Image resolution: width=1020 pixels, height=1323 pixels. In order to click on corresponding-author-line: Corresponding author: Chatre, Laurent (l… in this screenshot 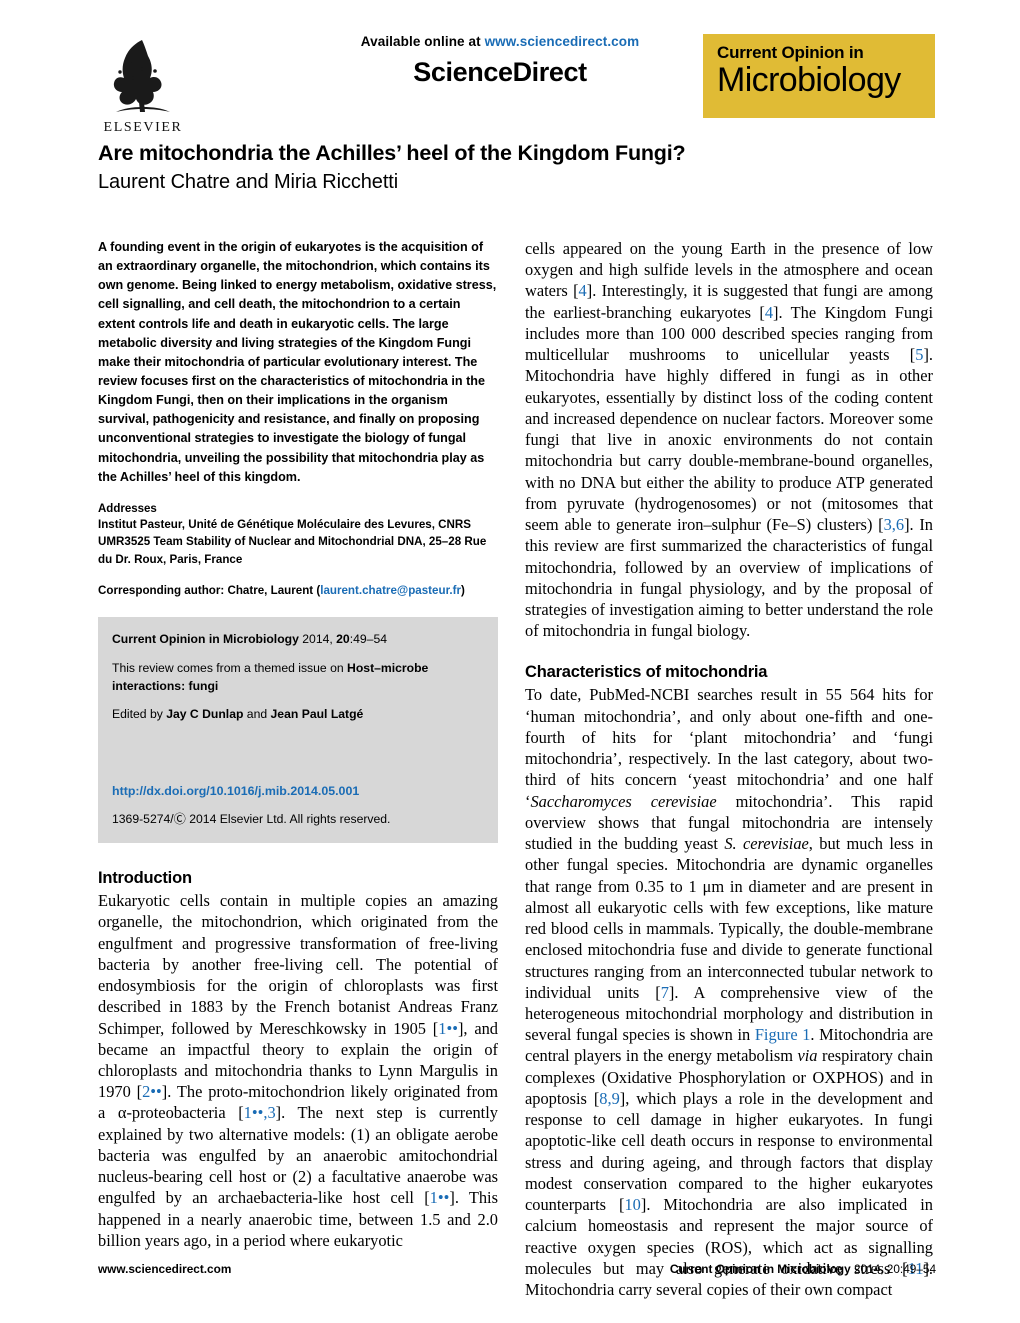, I will do `click(298, 590)`.